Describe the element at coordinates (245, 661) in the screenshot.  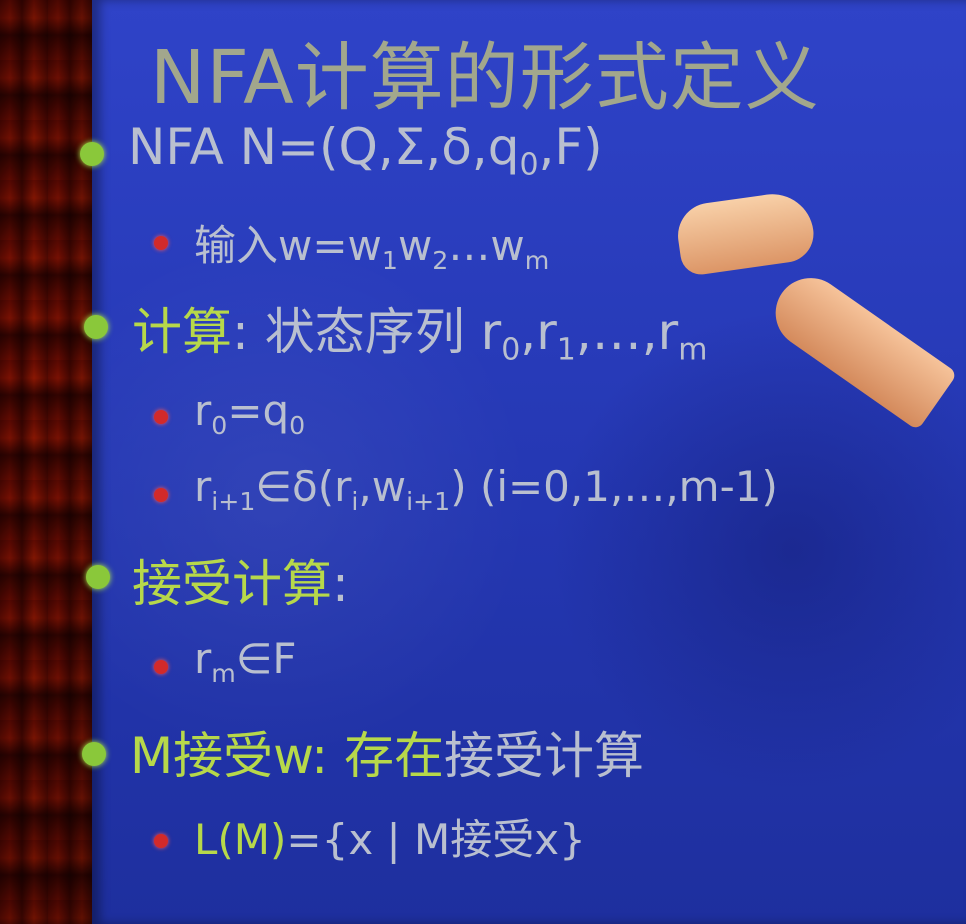
I see `item-final-state: rm∈F` at that location.